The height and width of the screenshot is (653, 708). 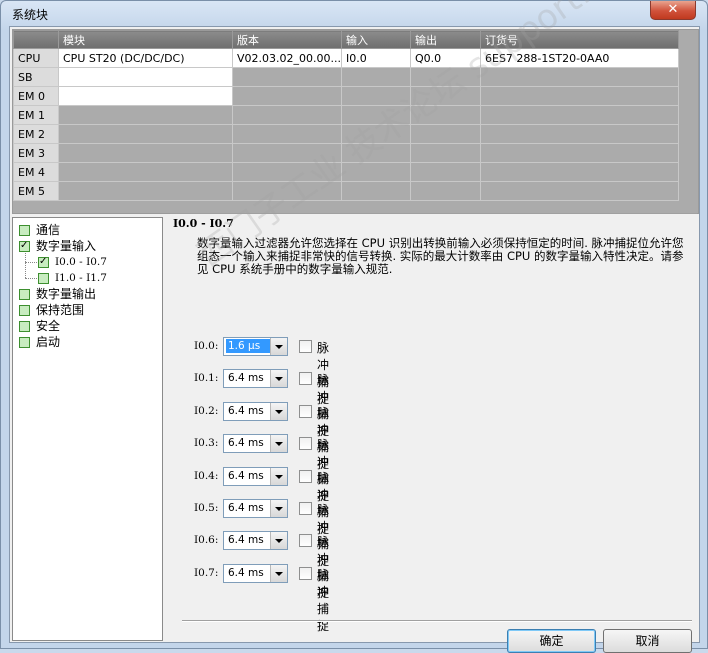 What do you see at coordinates (36, 134) in the screenshot?
I see `cell-slot: EM 2` at bounding box center [36, 134].